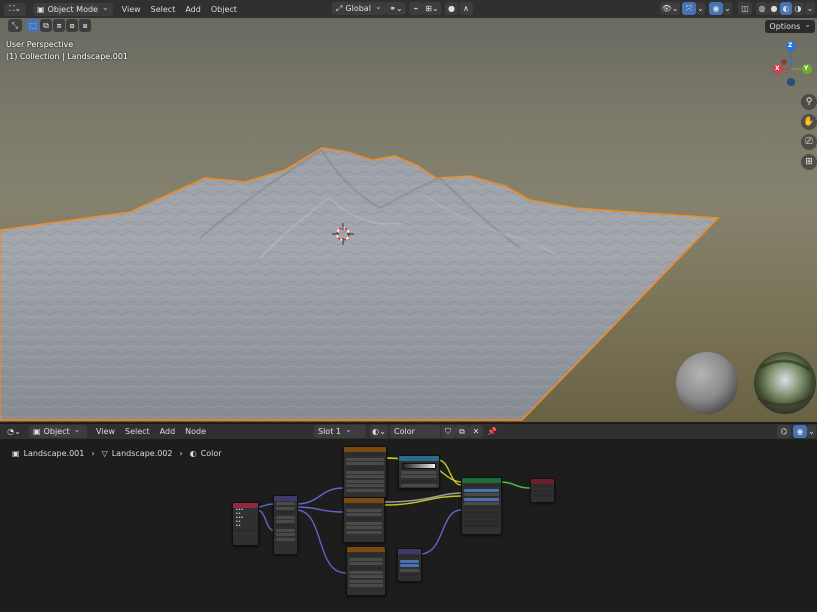  I want to click on editor-type-3d-icon: ⛶⌄, so click(15, 9).